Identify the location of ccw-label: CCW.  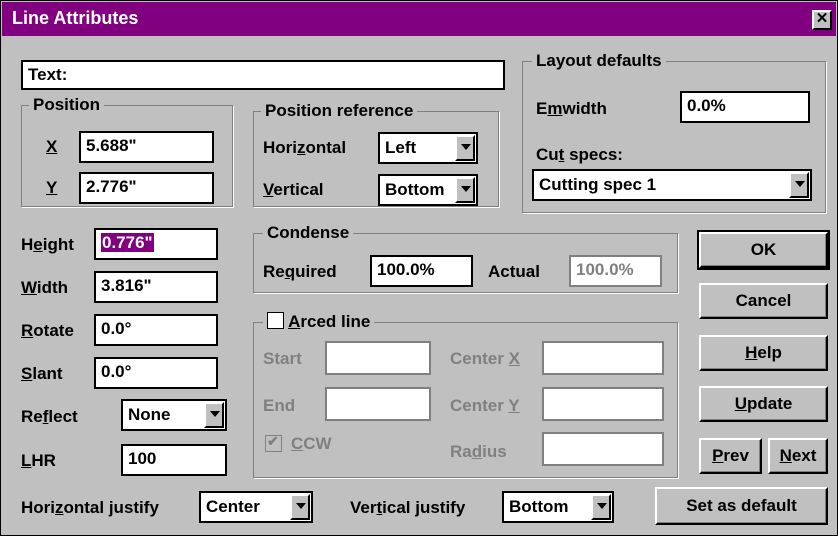
(311, 443).